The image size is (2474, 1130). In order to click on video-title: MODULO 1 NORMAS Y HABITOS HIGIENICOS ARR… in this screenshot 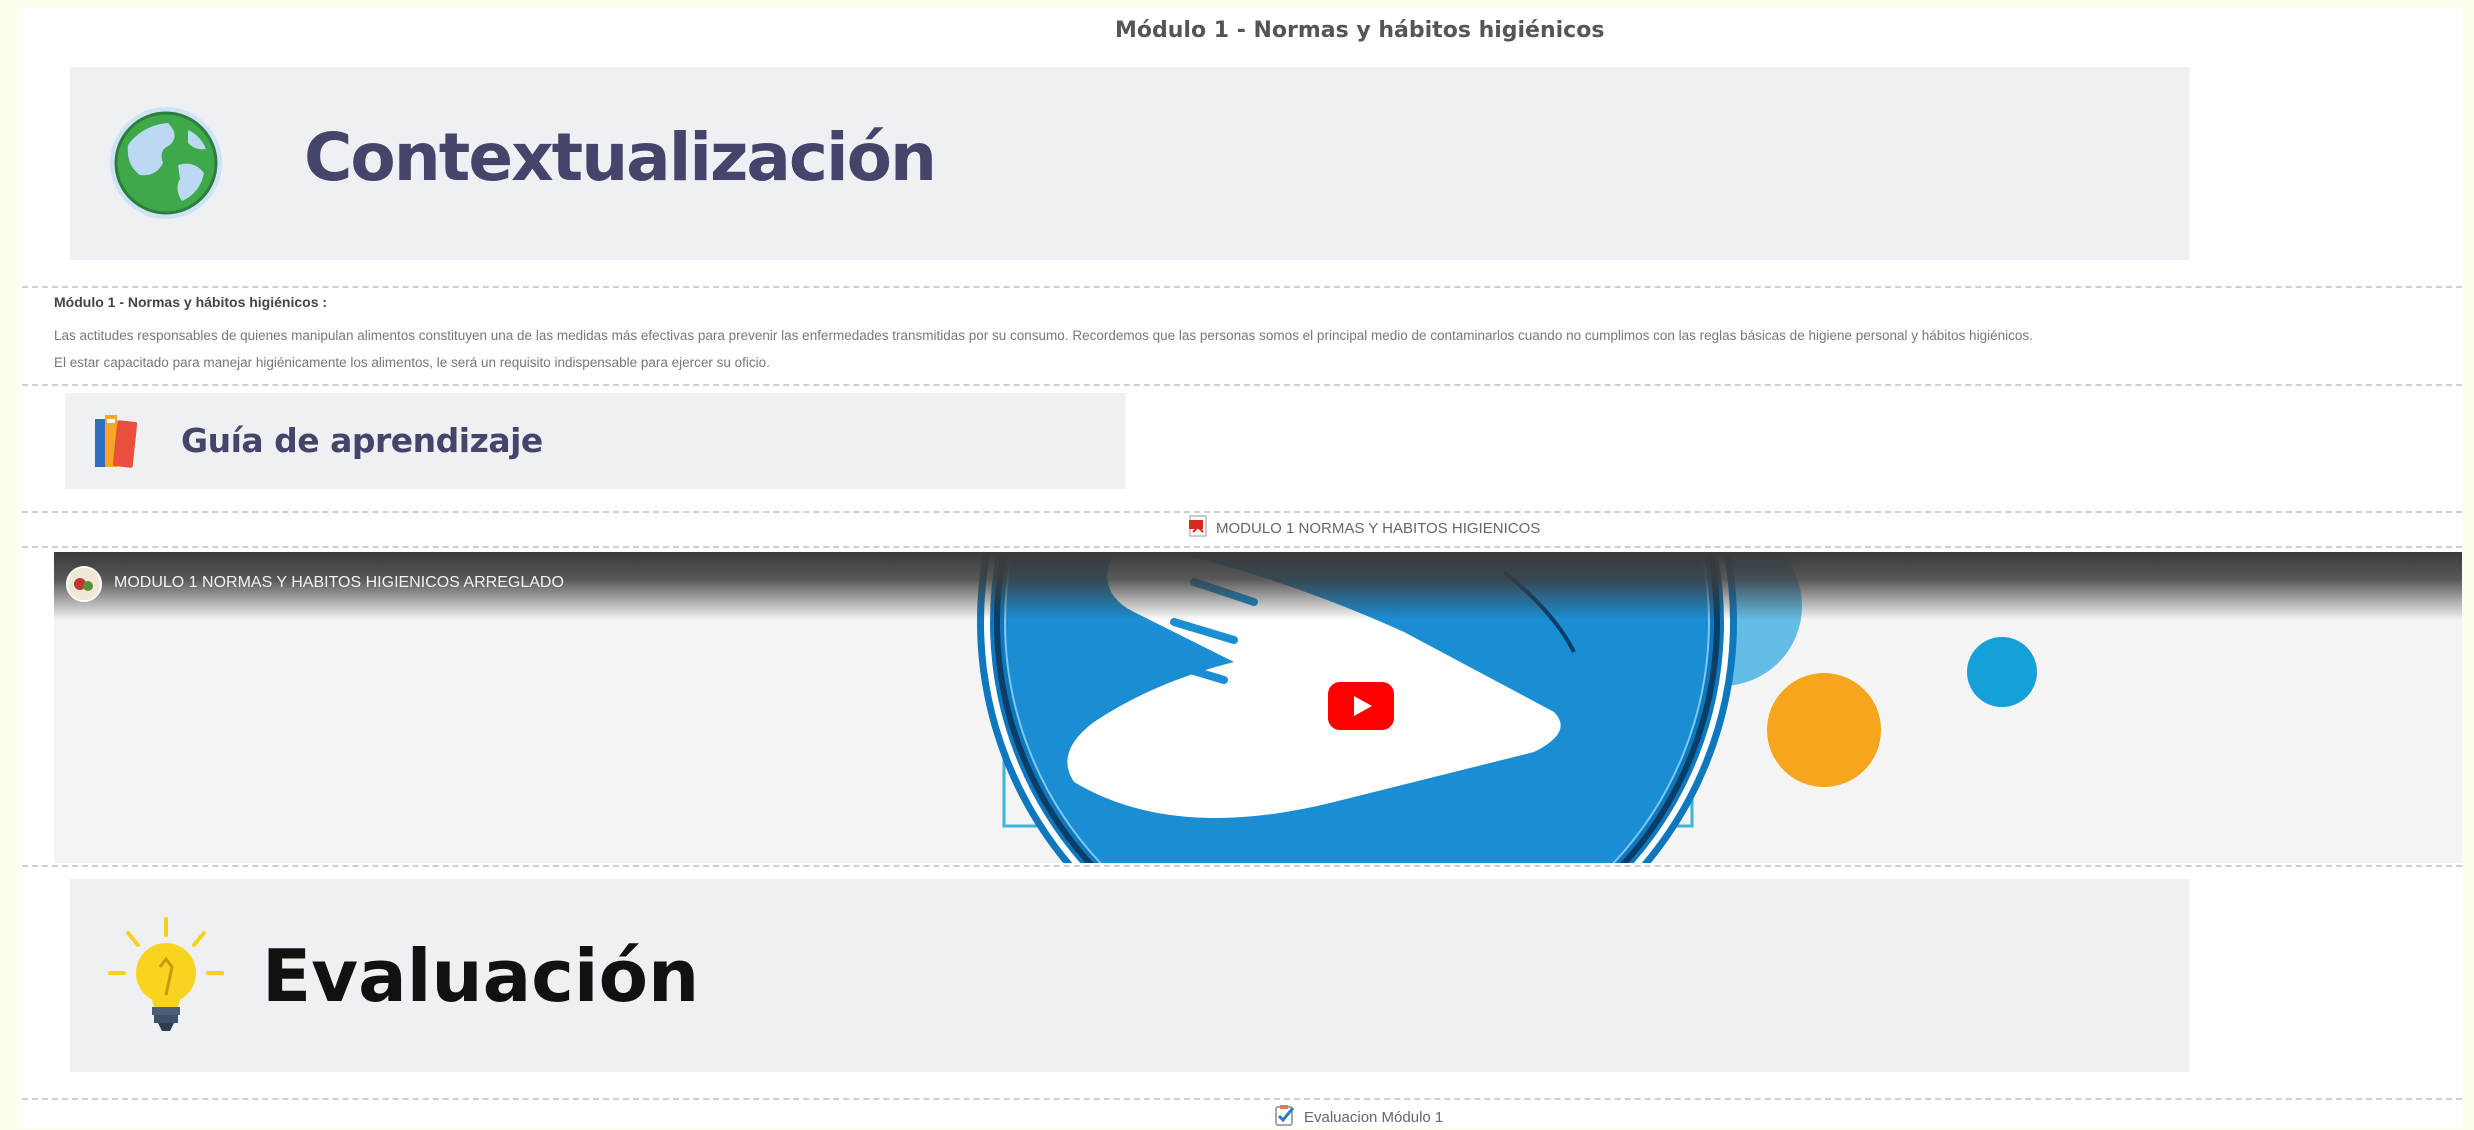, I will do `click(339, 583)`.